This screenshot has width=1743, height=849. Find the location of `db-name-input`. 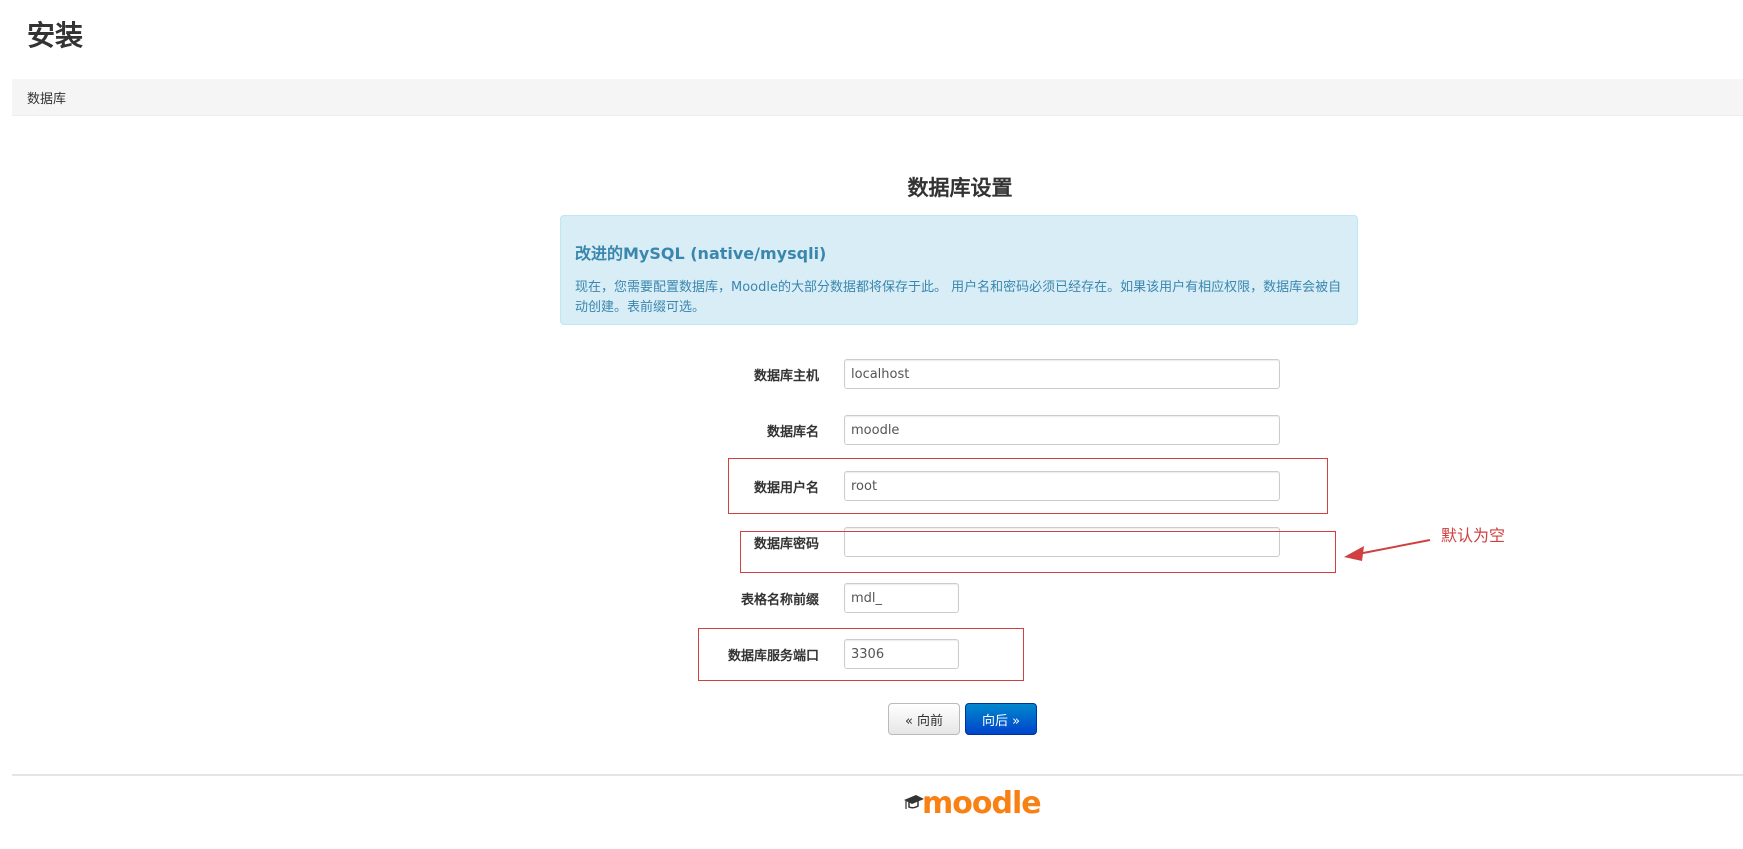

db-name-input is located at coordinates (1062, 430).